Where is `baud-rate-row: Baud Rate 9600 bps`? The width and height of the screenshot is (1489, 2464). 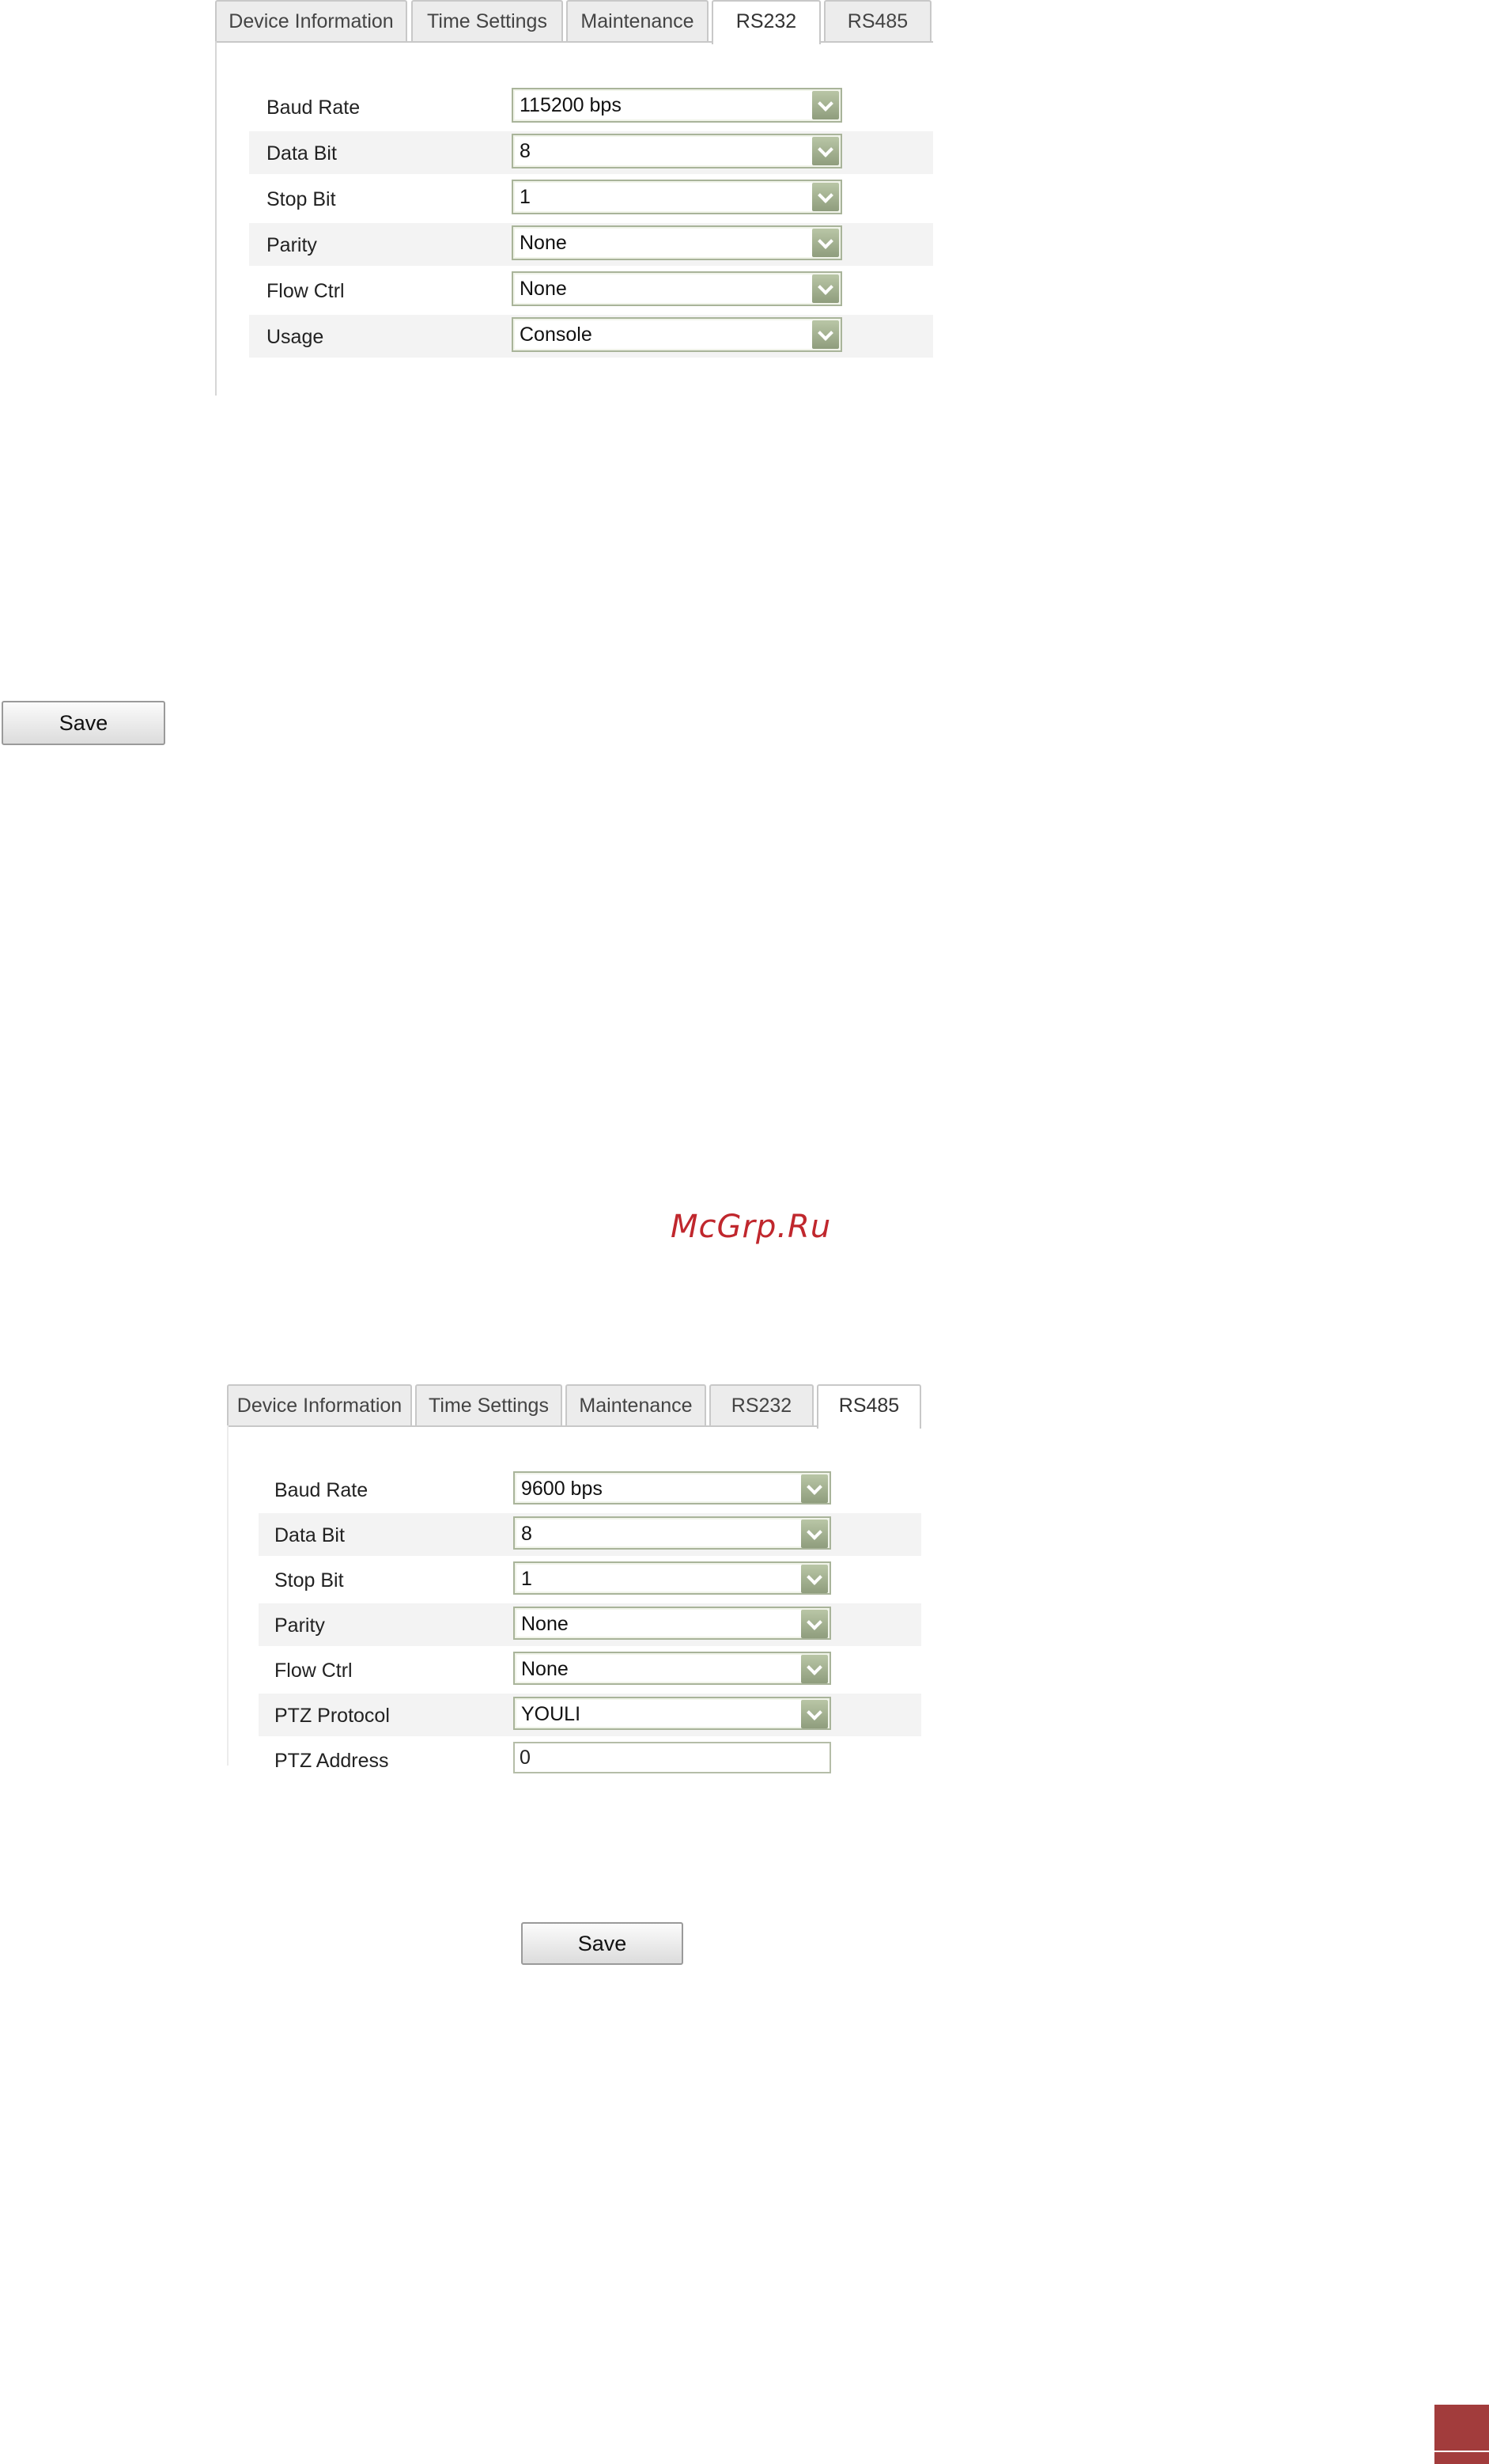 baud-rate-row: Baud Rate 9600 bps is located at coordinates (590, 1489).